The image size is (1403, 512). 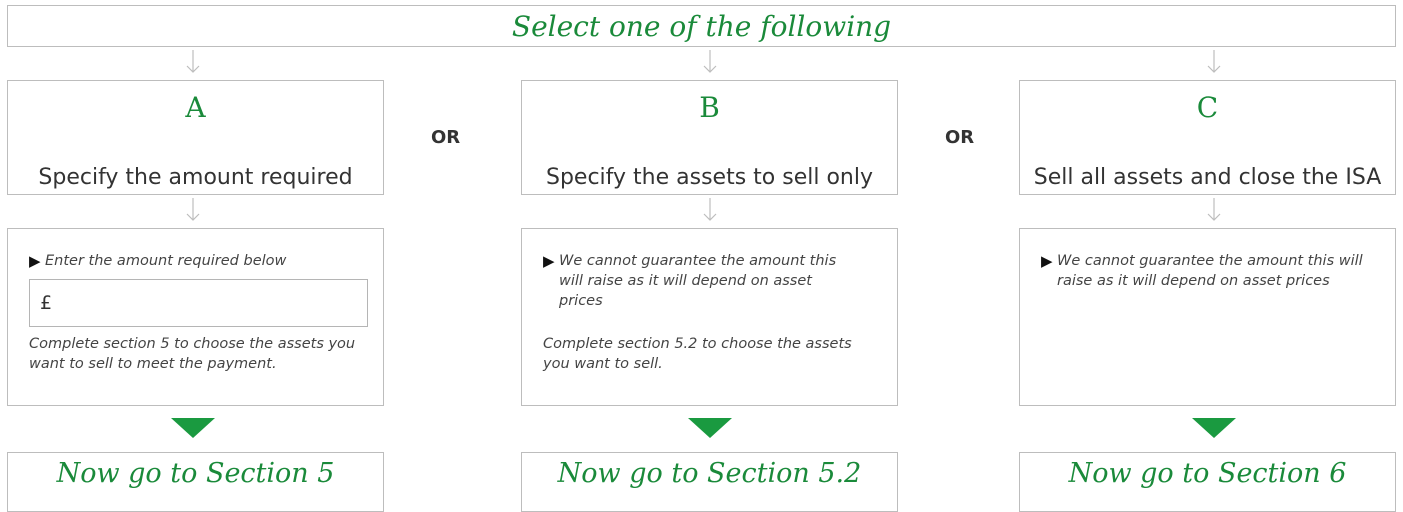 I want to click on option-a-box: A Specify the amount required, so click(x=195, y=137).